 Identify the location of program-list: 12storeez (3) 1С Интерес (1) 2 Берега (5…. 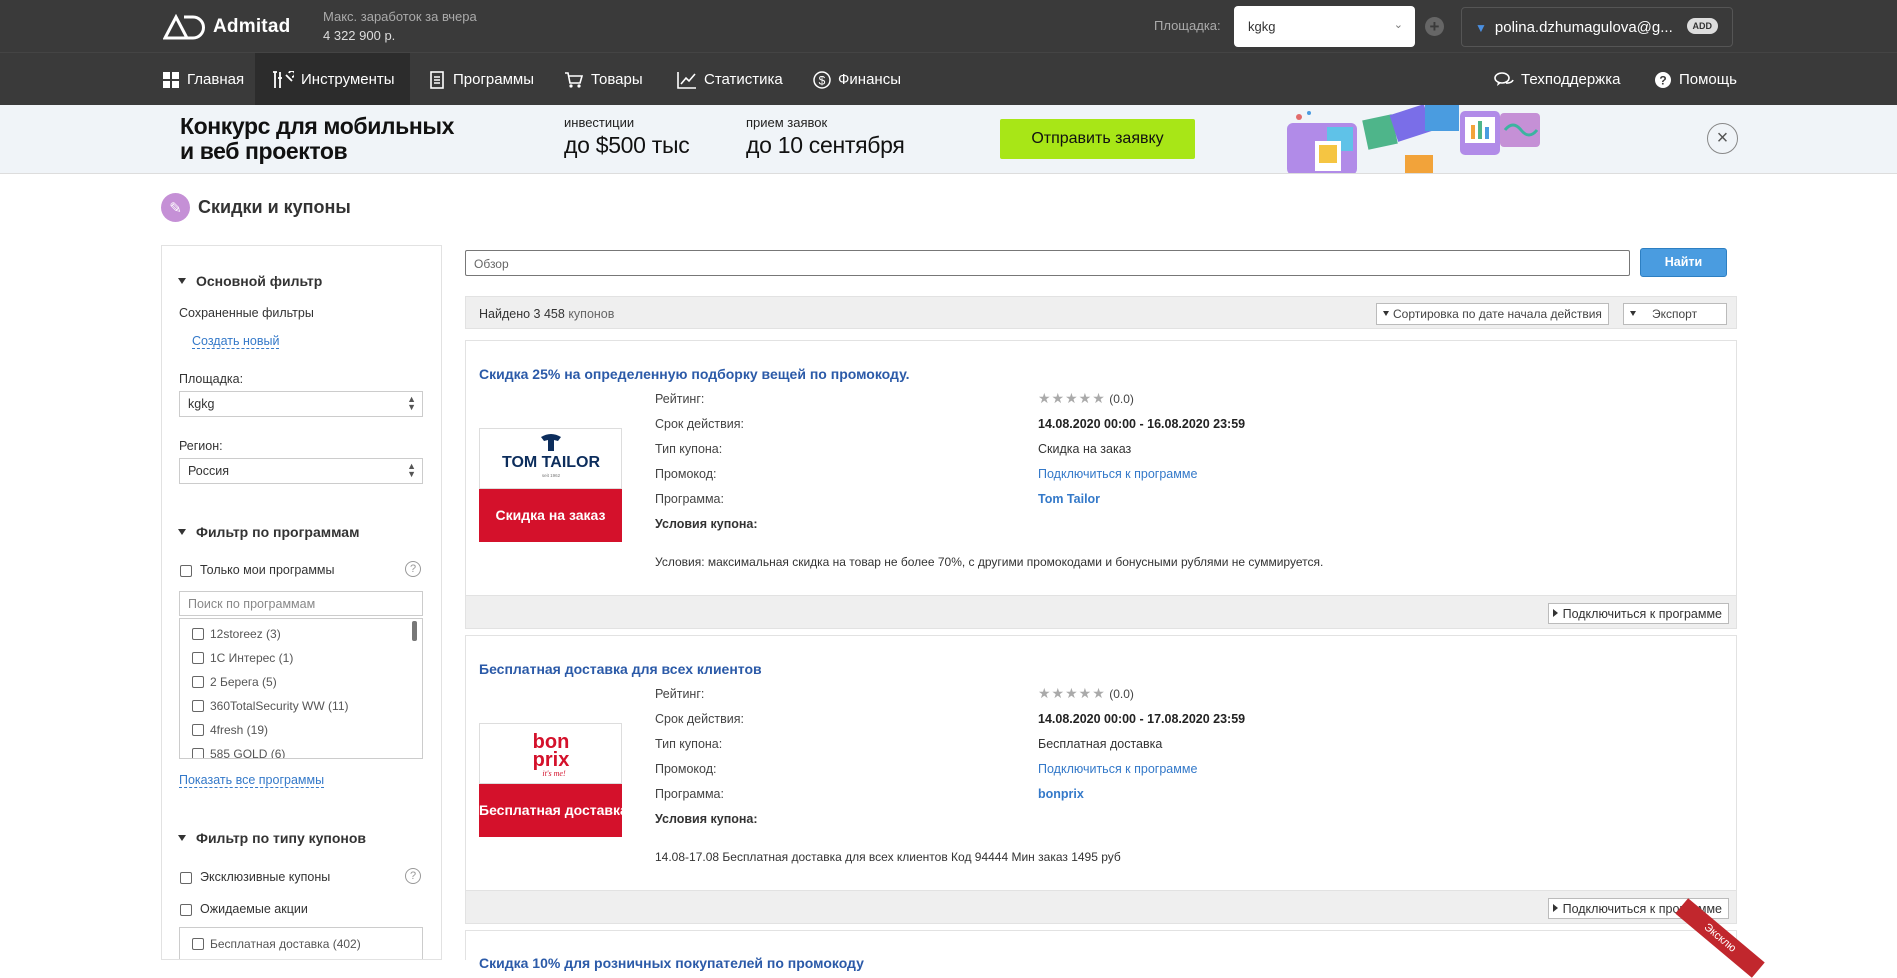
(301, 688).